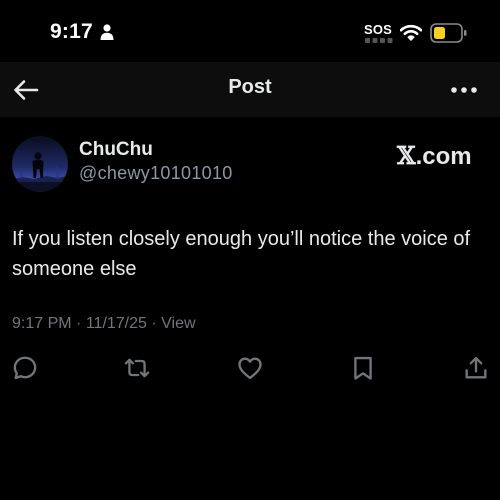 This screenshot has height=500, width=500. Describe the element at coordinates (71, 31) in the screenshot. I see `status-time: 9:17` at that location.